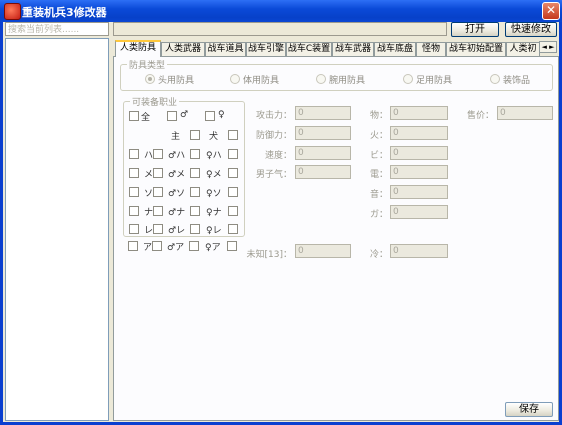 Image resolution: width=562 pixels, height=425 pixels. What do you see at coordinates (269, 255) in the screenshot?
I see `unknown13-label: 未知[13]：` at bounding box center [269, 255].